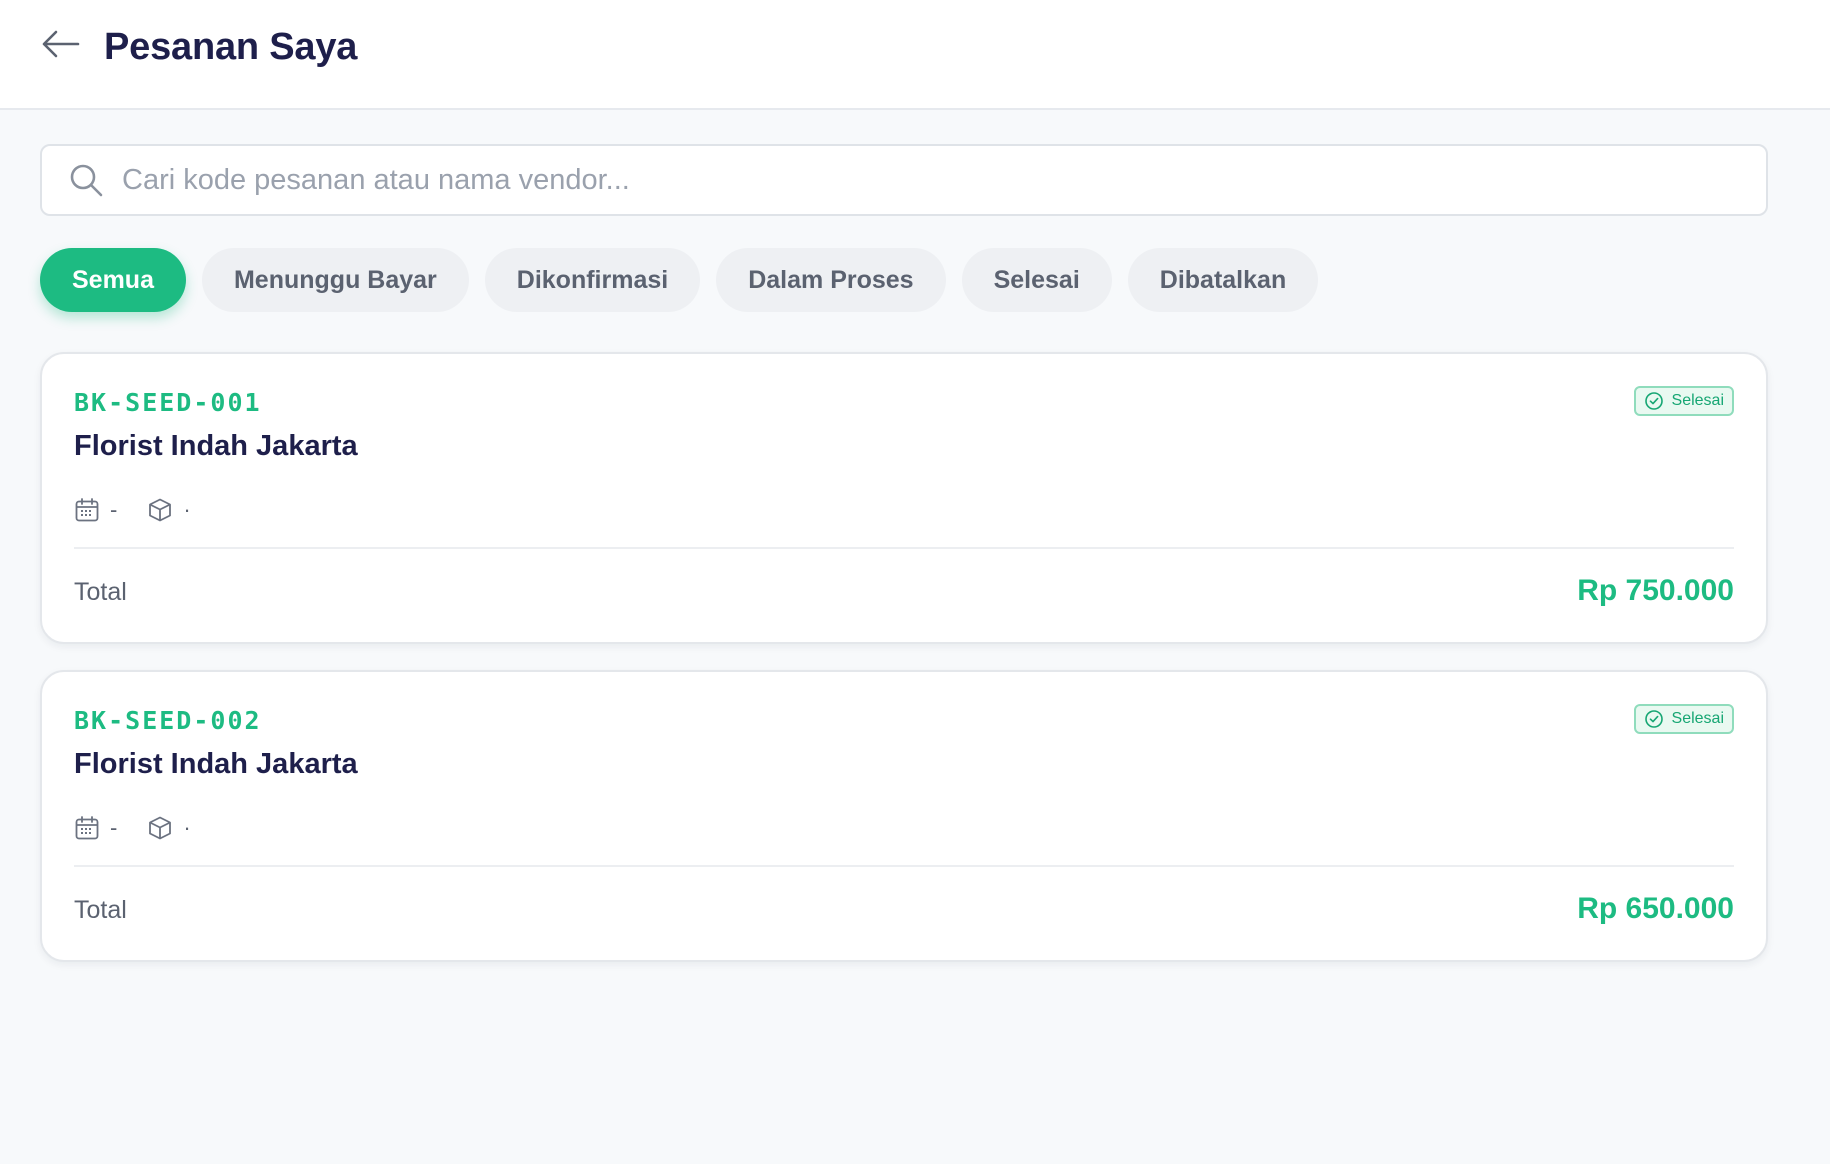  Describe the element at coordinates (86, 180) in the screenshot. I see `search-icon` at that location.